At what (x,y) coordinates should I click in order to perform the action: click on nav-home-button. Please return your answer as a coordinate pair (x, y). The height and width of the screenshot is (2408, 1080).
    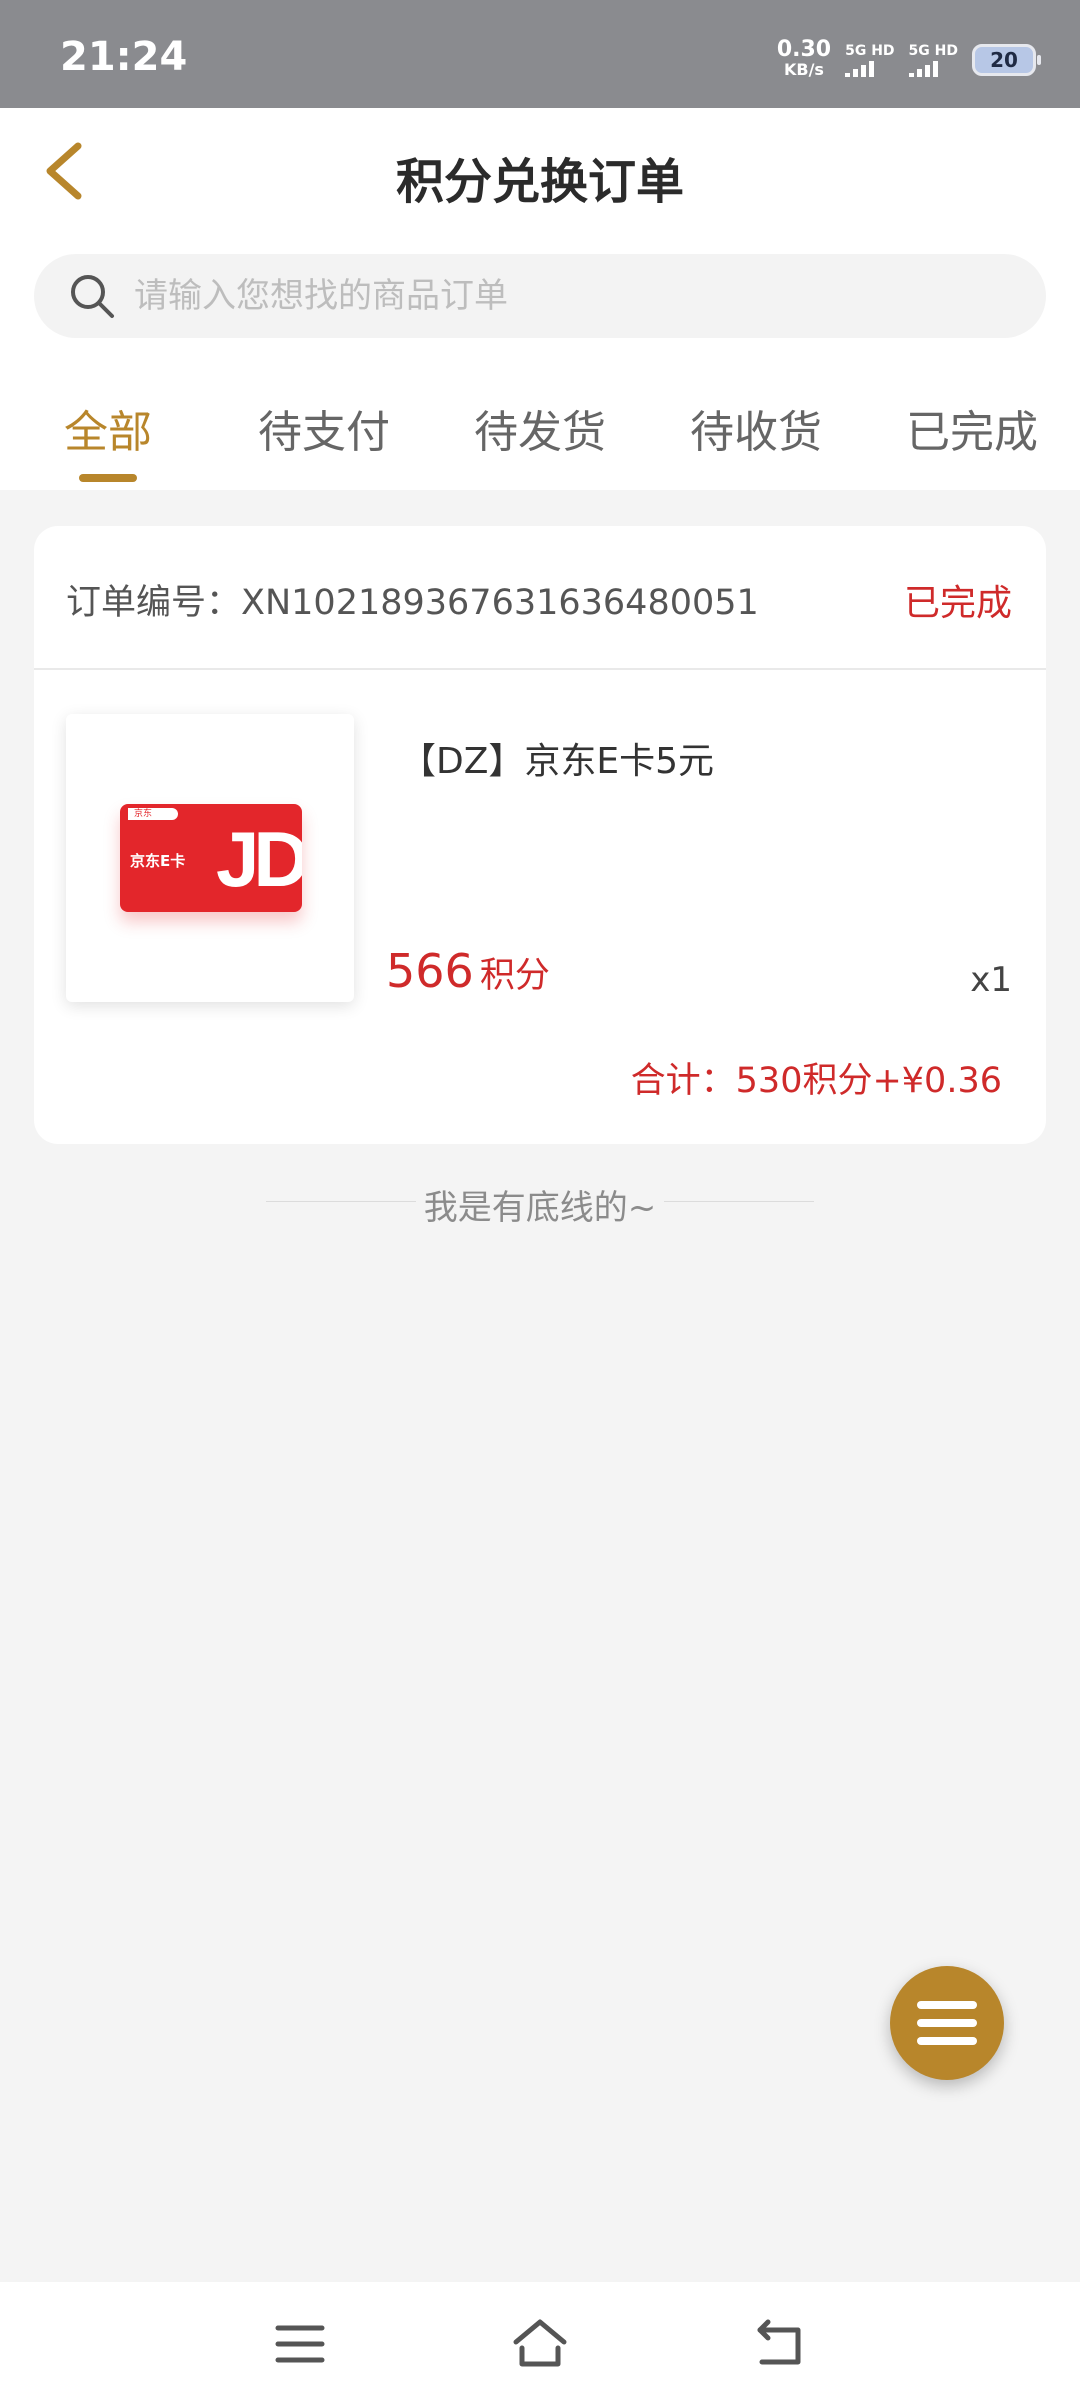
    Looking at the image, I should click on (540, 2344).